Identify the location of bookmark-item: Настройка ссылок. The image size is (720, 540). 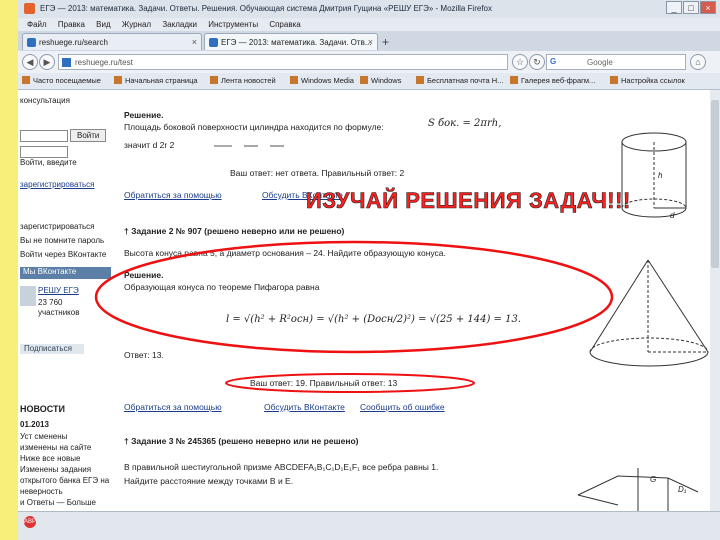
(647, 80).